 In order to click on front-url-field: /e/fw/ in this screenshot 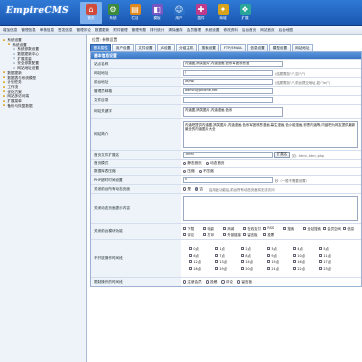, I will do `click(228, 82)`.